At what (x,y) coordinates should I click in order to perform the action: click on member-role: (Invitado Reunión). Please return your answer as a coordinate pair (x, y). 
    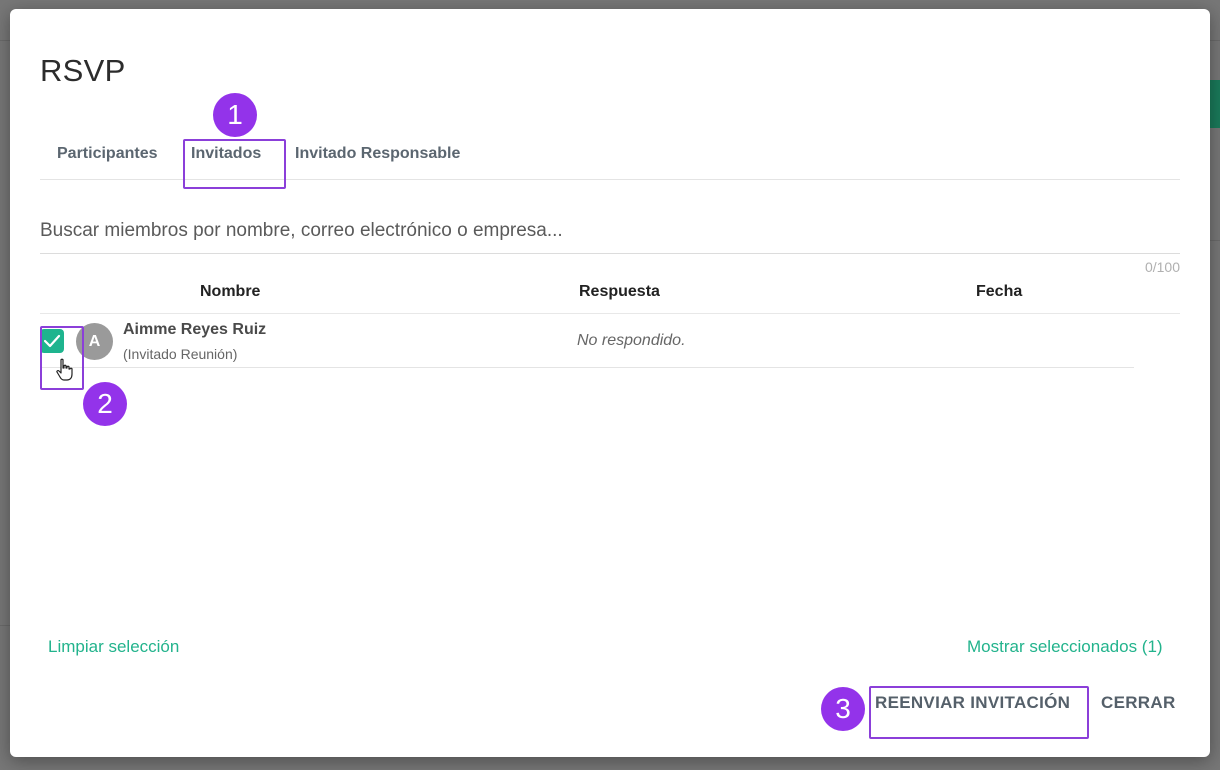
    Looking at the image, I should click on (180, 354).